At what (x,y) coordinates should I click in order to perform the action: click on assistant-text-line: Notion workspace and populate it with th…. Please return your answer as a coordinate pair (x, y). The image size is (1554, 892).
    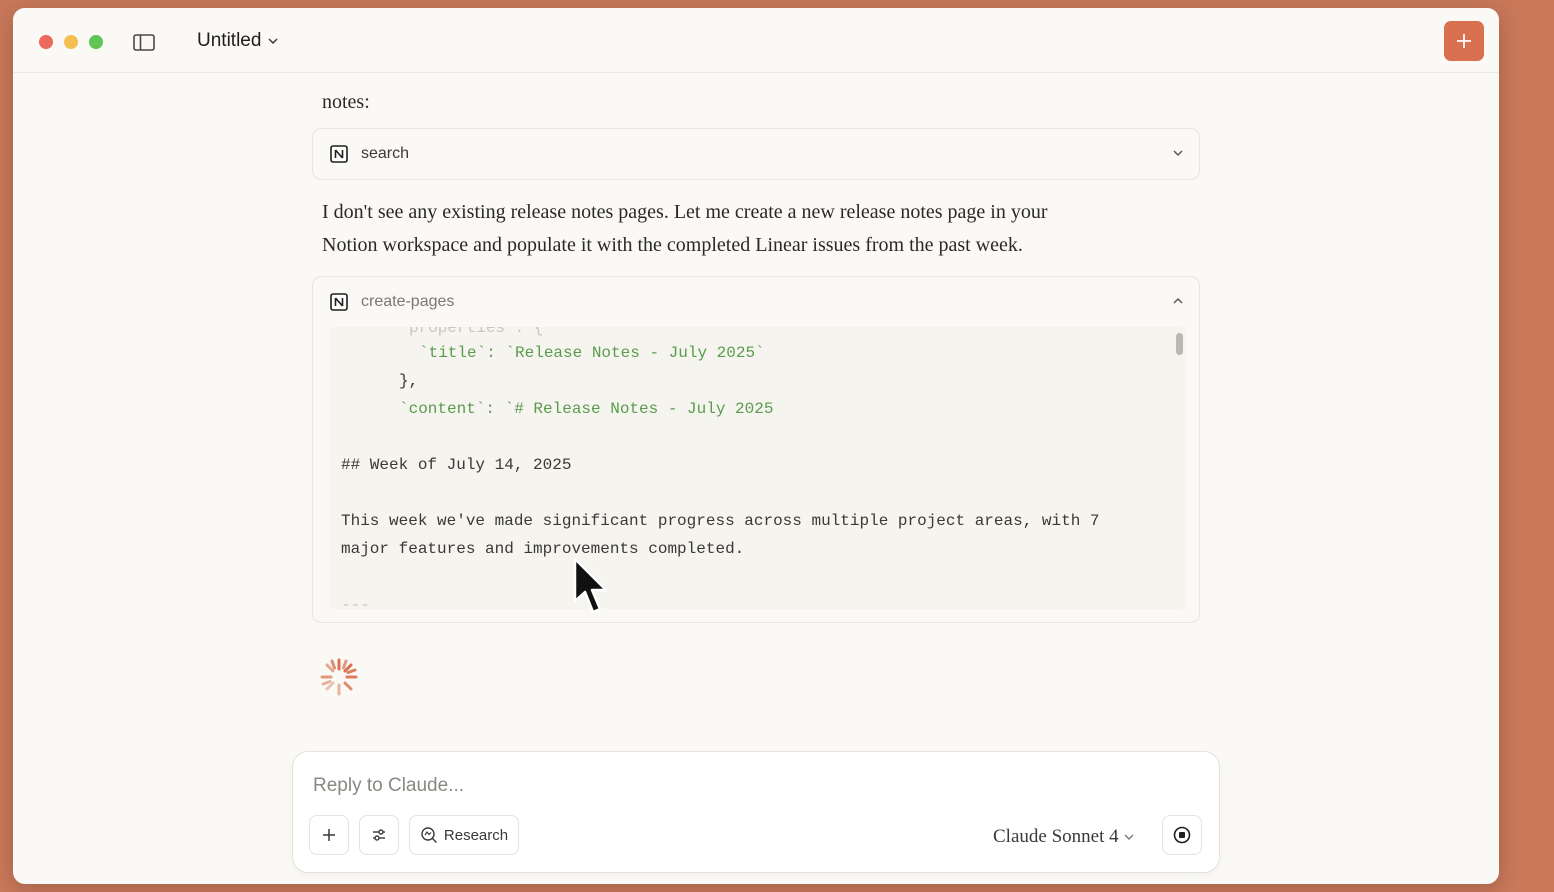
    Looking at the image, I should click on (672, 245).